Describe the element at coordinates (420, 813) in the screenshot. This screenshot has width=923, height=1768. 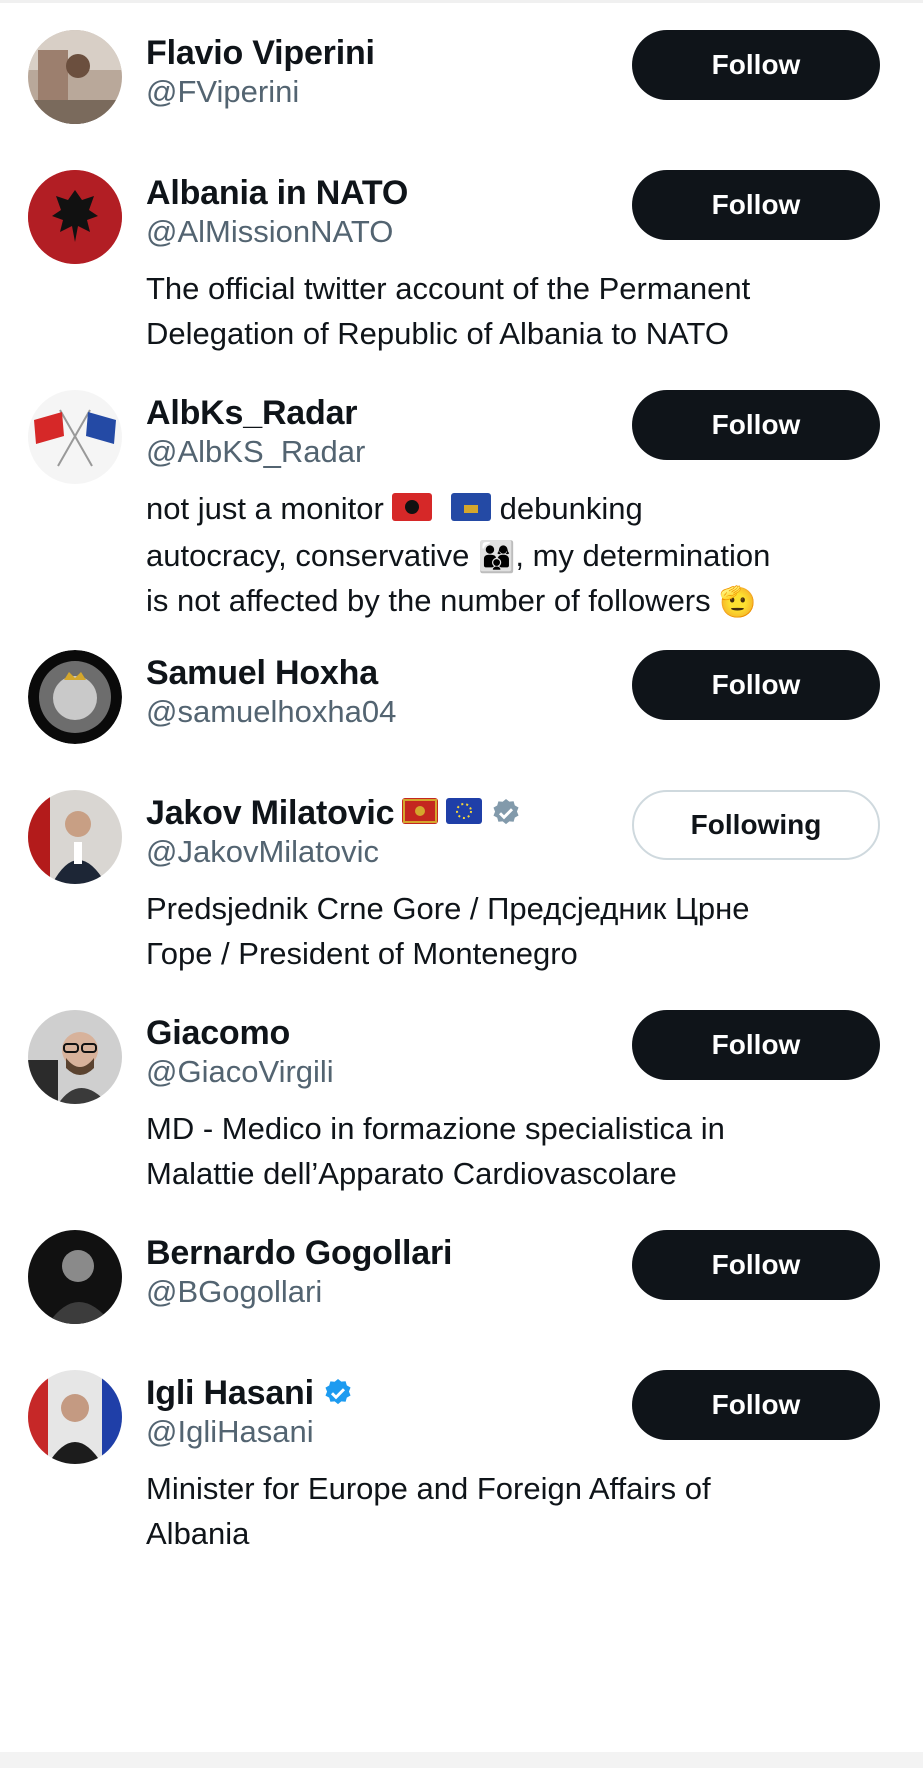
I see `montenegro-flag-icon` at that location.